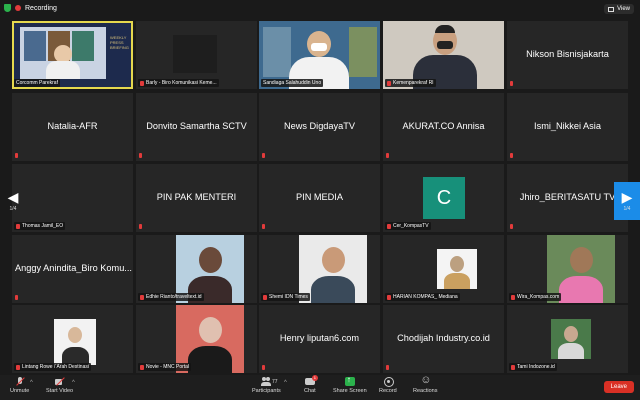 The image size is (640, 400). I want to click on participants-icon, so click(266, 381).